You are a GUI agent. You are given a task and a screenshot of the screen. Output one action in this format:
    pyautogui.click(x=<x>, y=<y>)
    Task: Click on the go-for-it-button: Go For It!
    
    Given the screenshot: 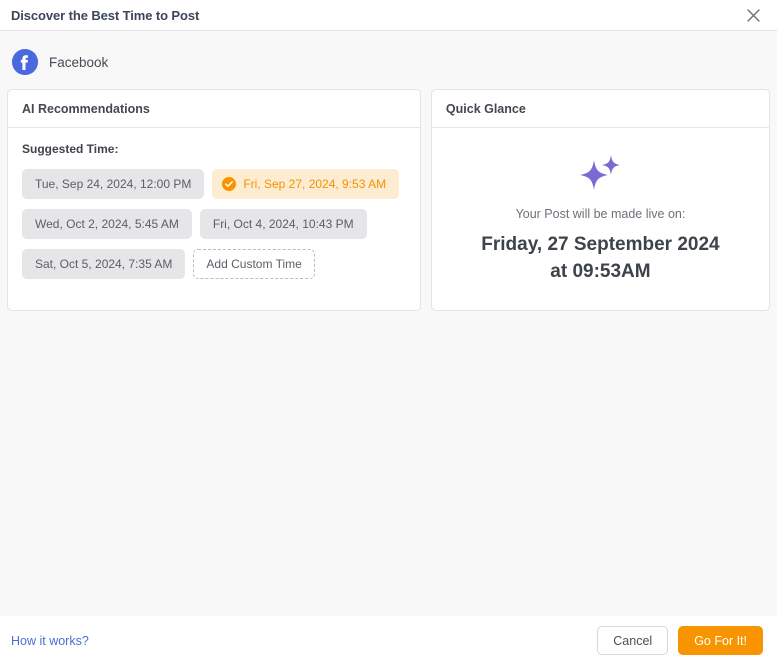 What is the action you would take?
    pyautogui.click(x=720, y=640)
    